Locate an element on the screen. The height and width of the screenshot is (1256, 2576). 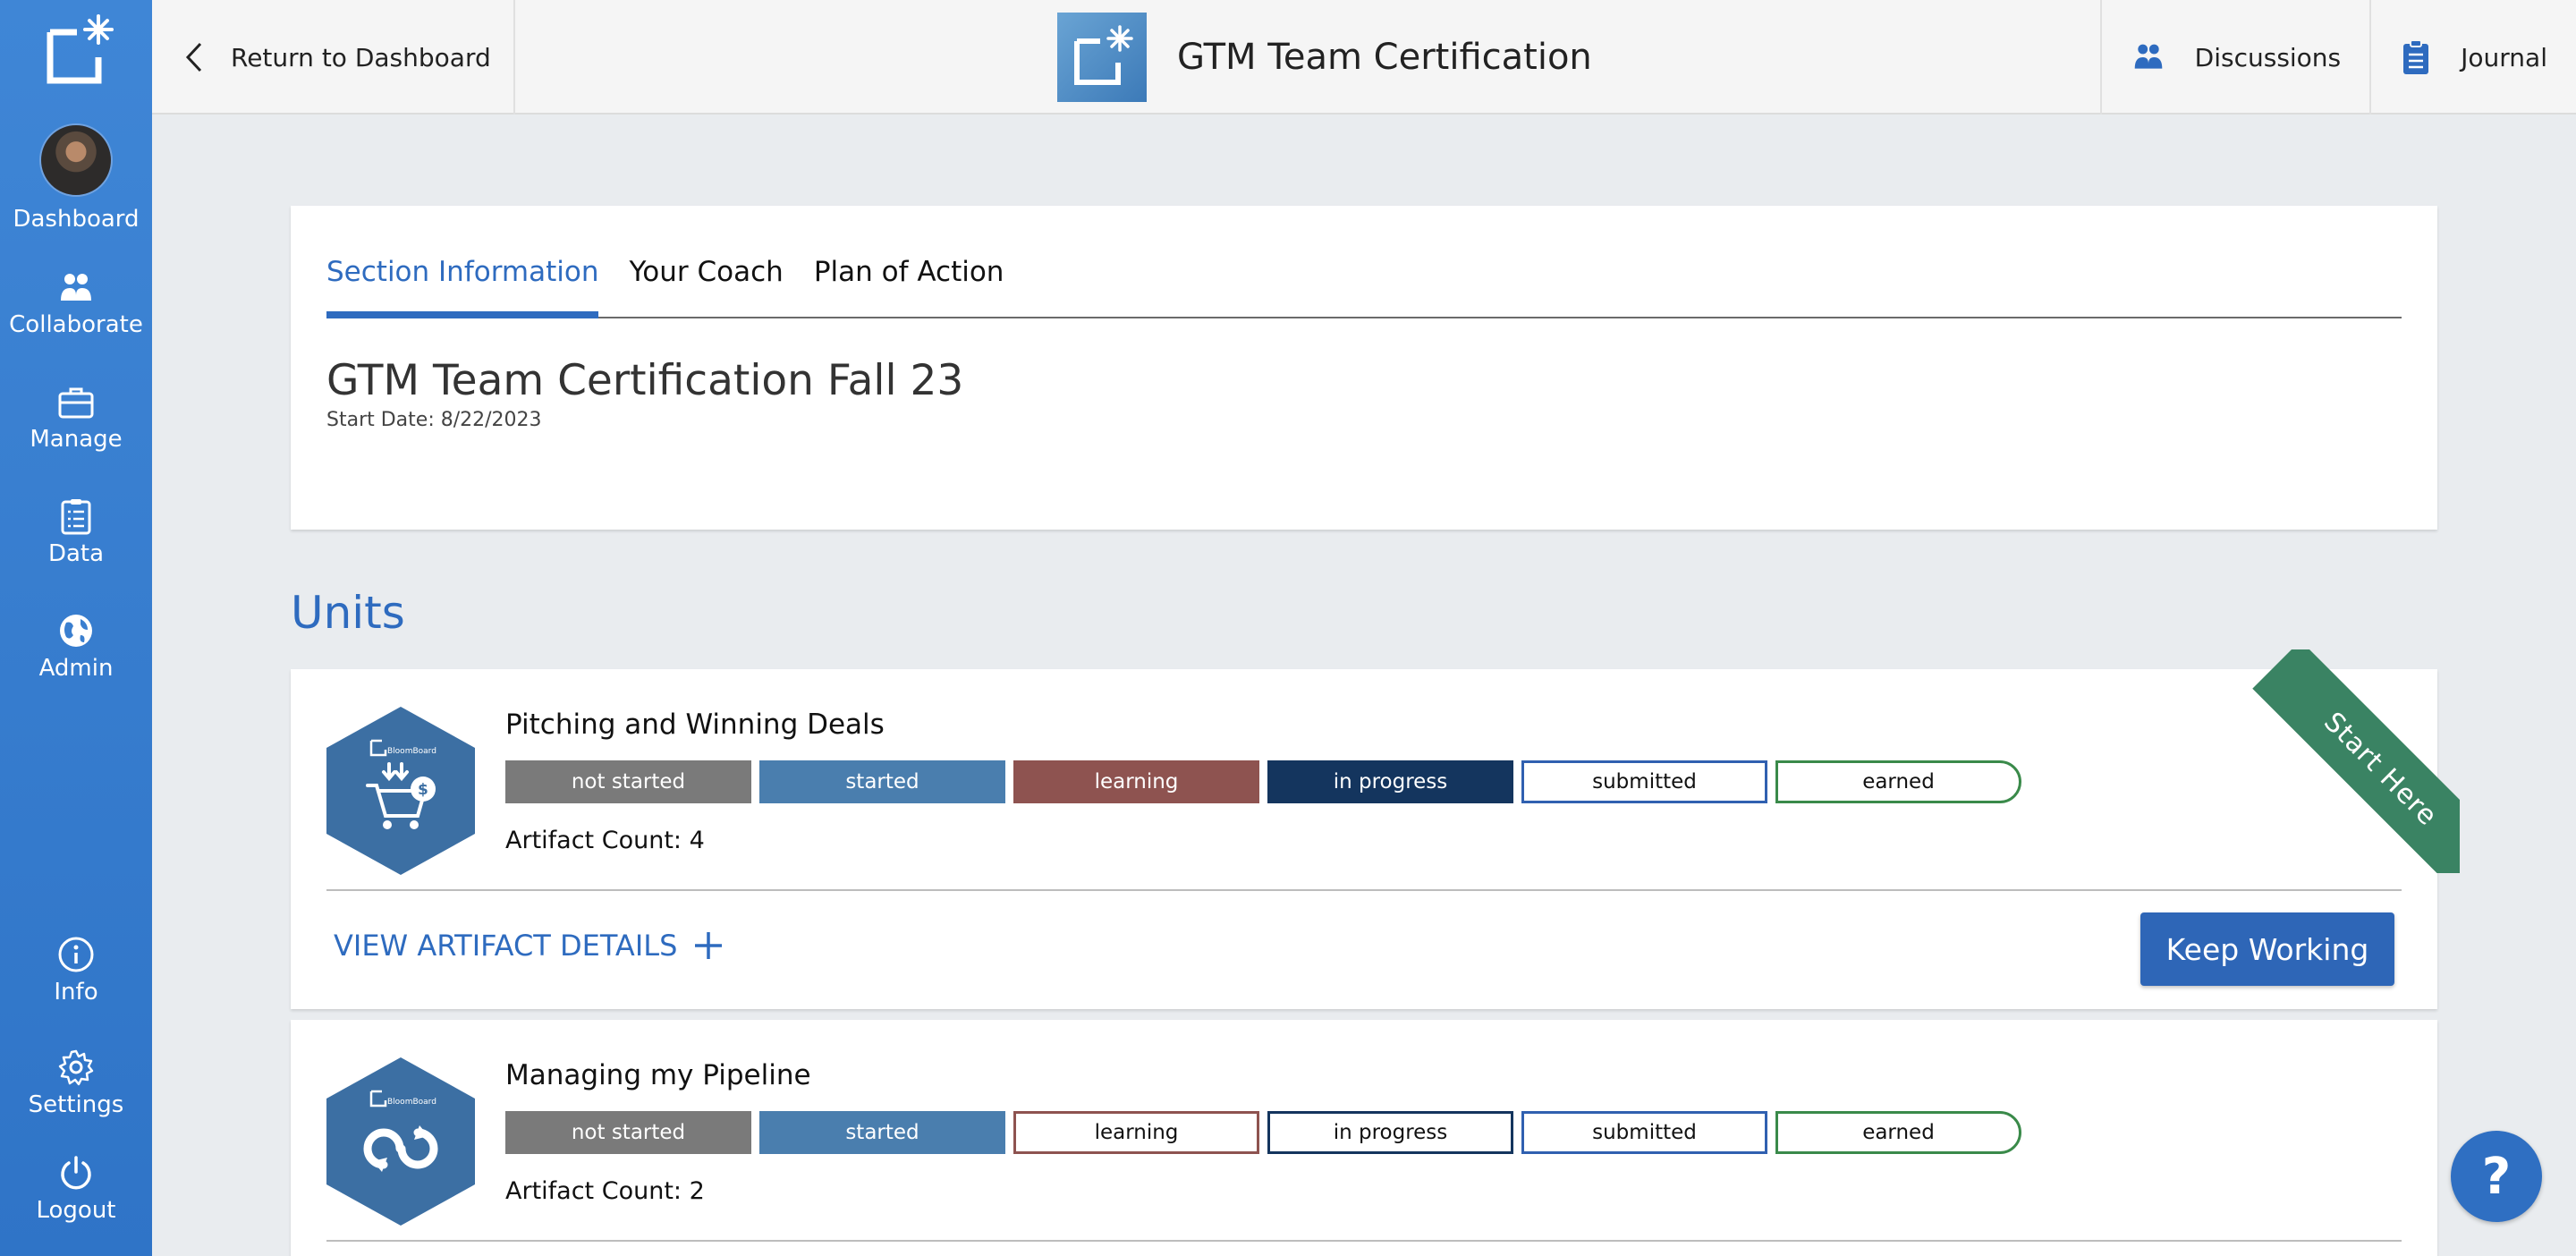
unit-title: Managing my Pipeline is located at coordinates (658, 1075).